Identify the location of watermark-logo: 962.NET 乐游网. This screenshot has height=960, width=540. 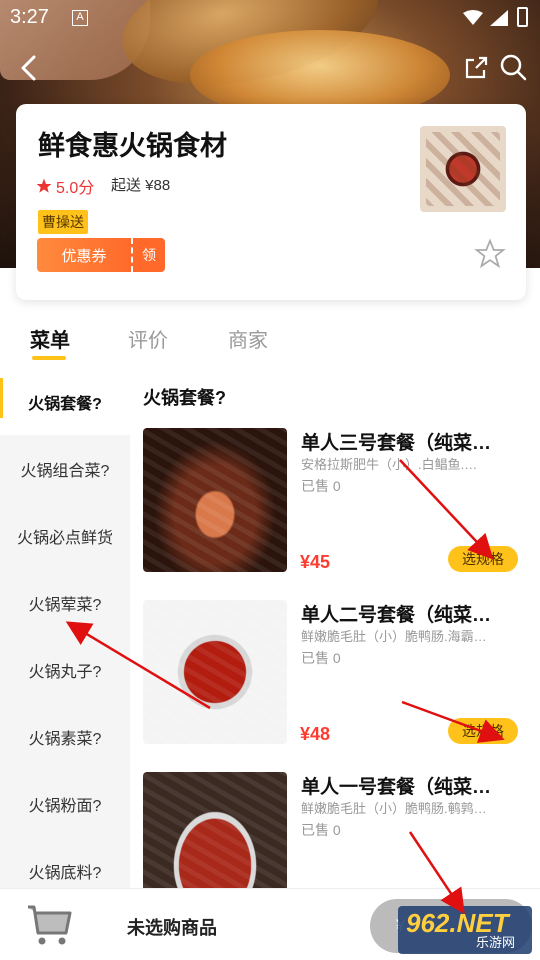
(465, 930).